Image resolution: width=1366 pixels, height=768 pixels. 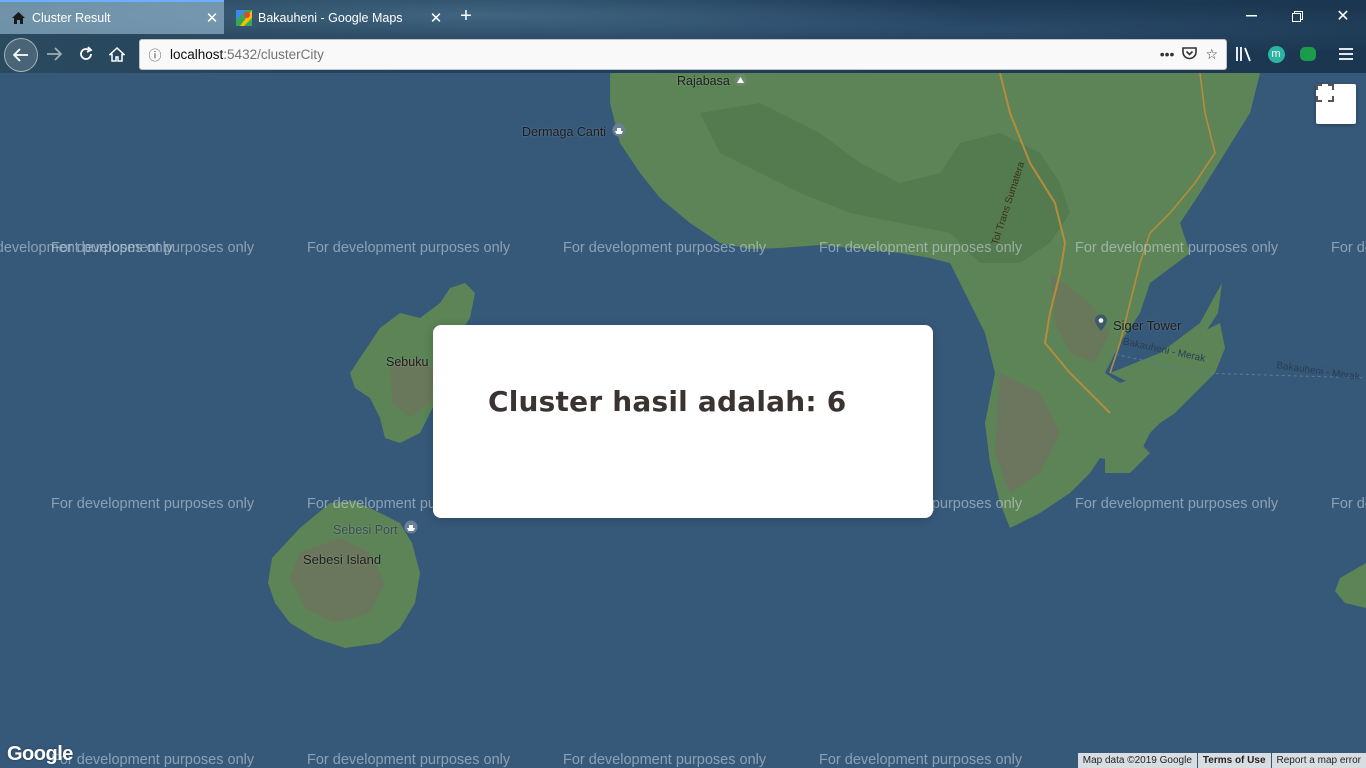 What do you see at coordinates (54, 54) in the screenshot?
I see `forward-button` at bounding box center [54, 54].